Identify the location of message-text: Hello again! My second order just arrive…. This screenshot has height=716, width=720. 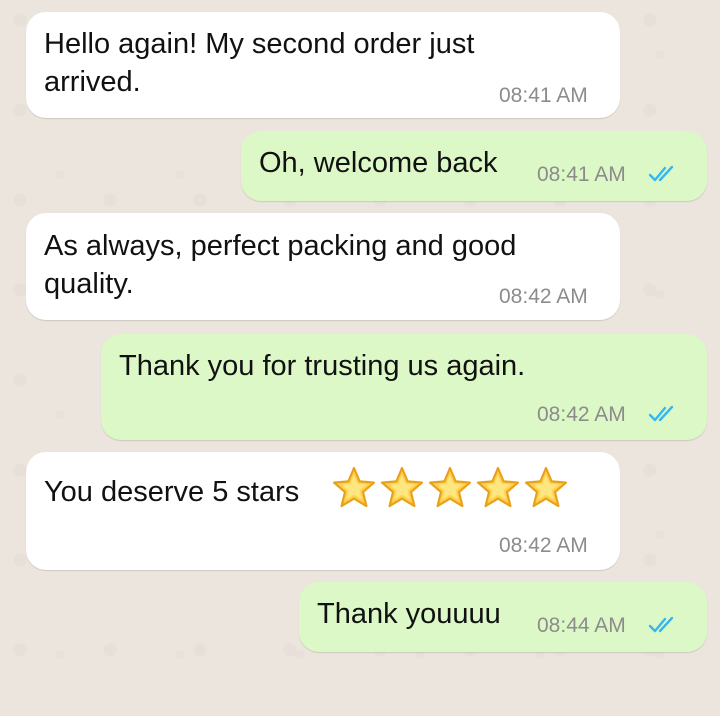
(259, 63).